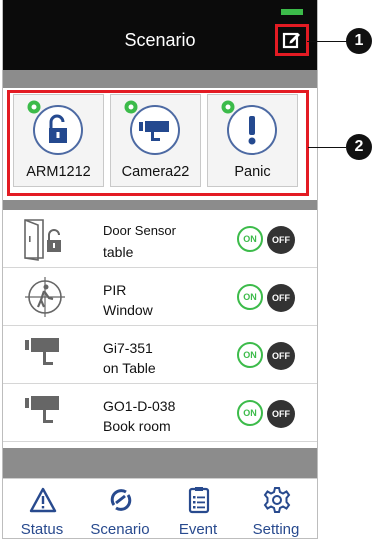 This screenshot has width=382, height=539. I want to click on scenario-tile-camera22: Camera22, so click(155, 140).